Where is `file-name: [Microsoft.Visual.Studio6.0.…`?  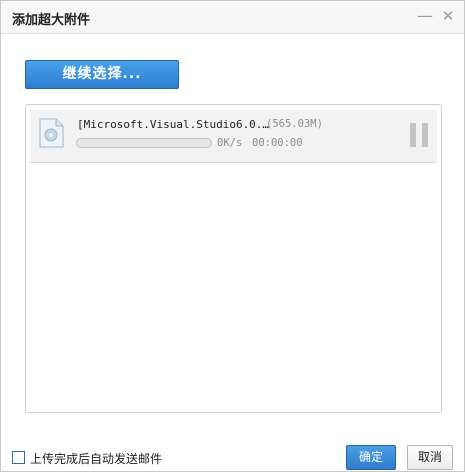
file-name: [Microsoft.Visual.Studio6.0.… is located at coordinates (173, 124).